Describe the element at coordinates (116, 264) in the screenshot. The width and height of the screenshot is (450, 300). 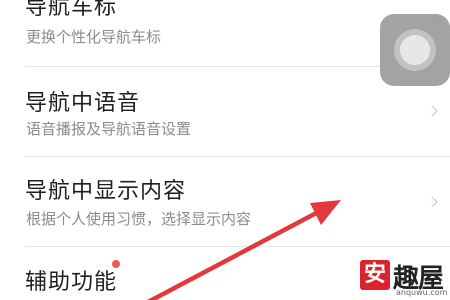
I see `notification-dot` at that location.